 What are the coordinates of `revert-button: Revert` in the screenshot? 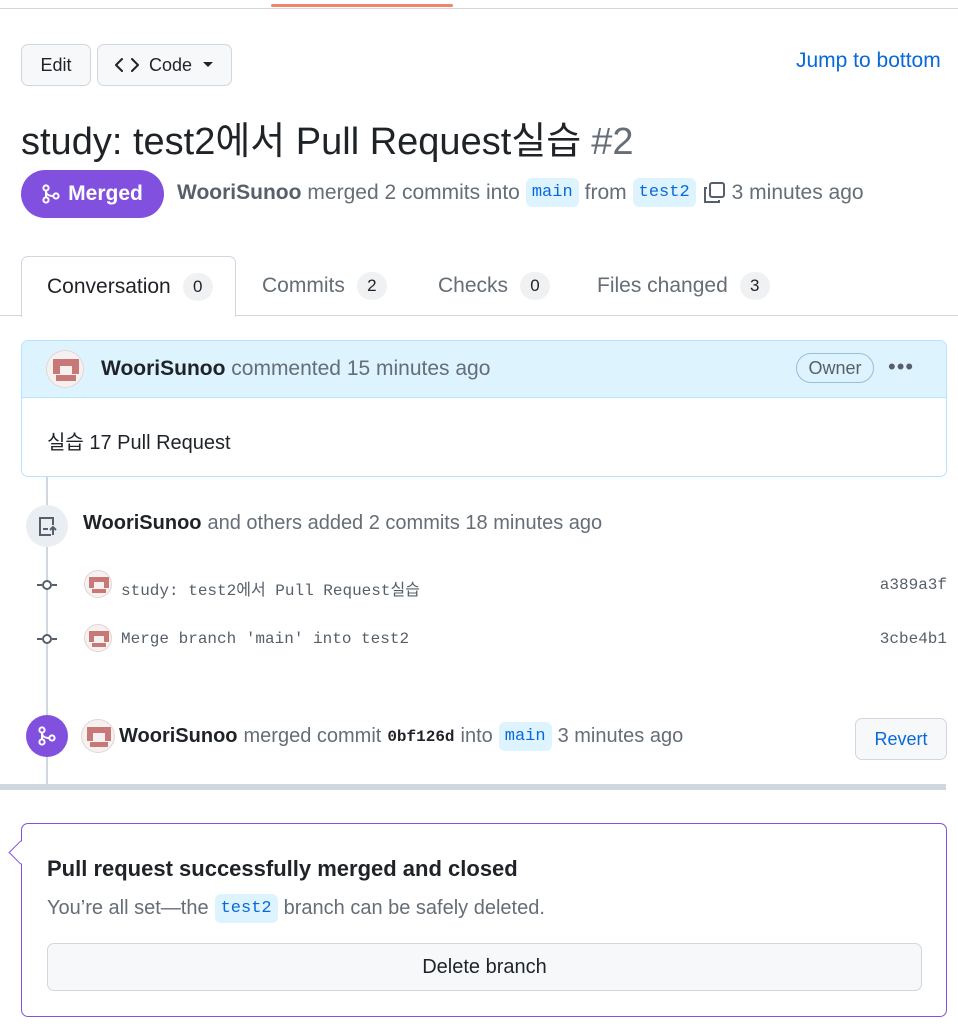 It's located at (901, 739).